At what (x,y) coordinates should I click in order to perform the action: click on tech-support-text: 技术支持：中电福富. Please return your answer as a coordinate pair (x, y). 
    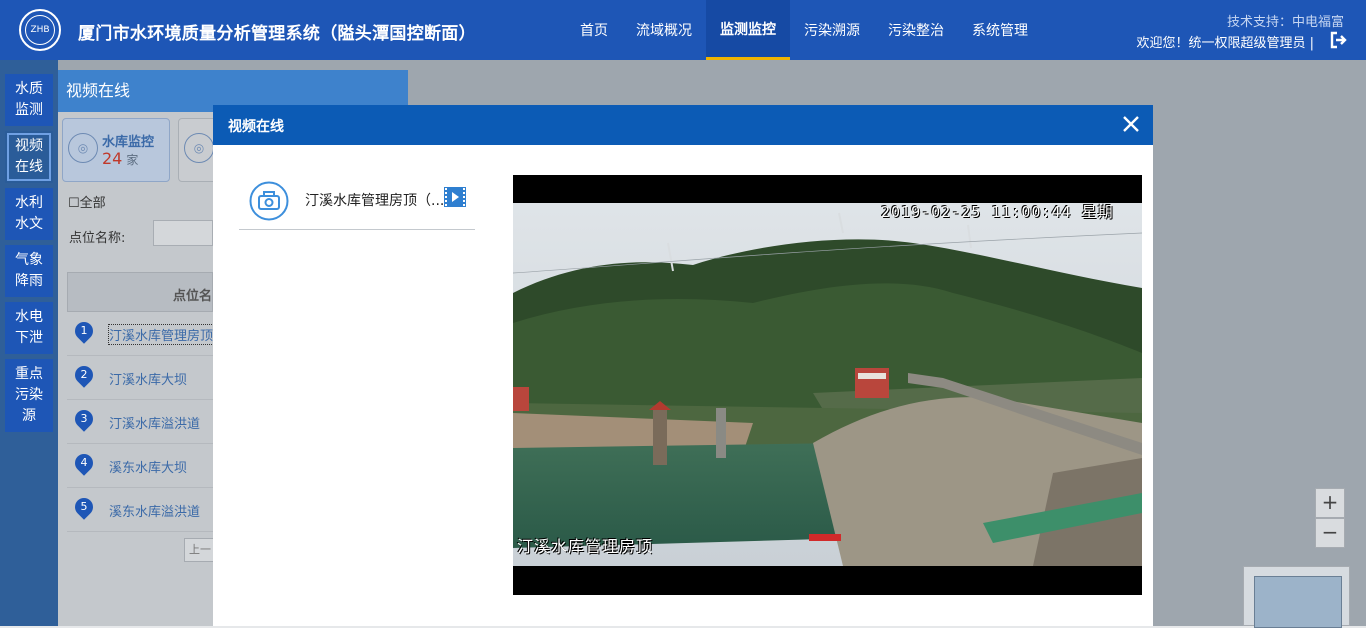
    Looking at the image, I should click on (1285, 22).